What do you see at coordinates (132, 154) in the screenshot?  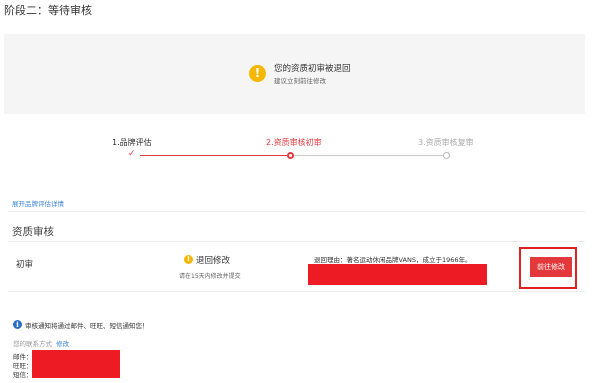 I see `check-icon: ✓` at bounding box center [132, 154].